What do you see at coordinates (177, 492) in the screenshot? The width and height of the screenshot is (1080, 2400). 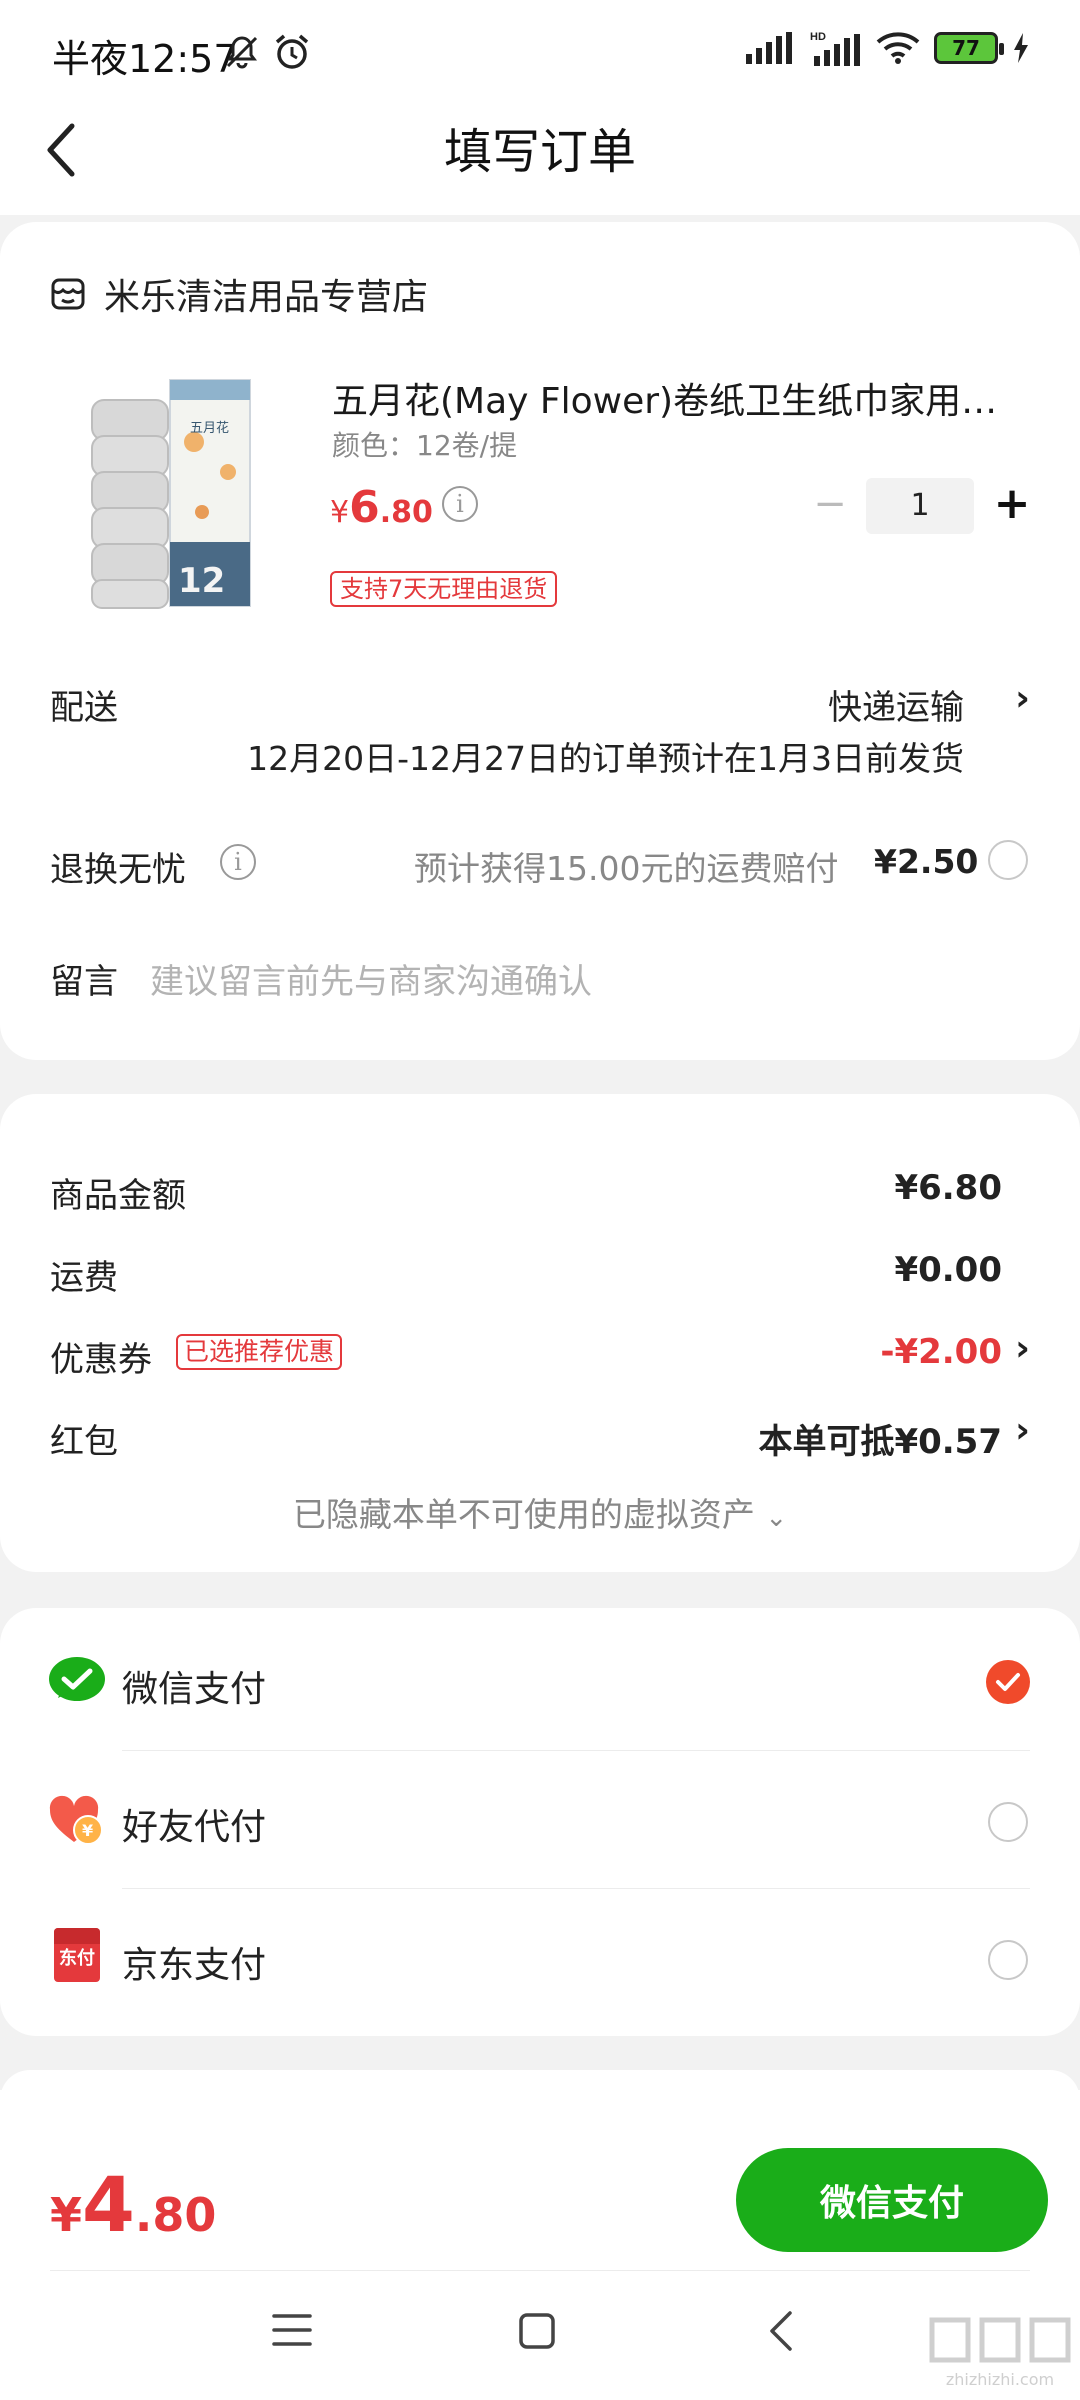 I see `product-image: 12 五月花` at bounding box center [177, 492].